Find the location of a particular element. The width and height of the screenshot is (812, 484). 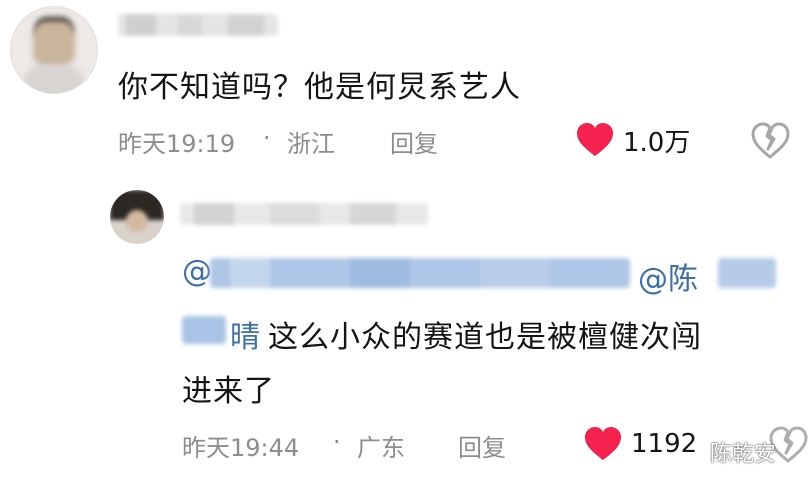

dislike-button is located at coordinates (770, 141).